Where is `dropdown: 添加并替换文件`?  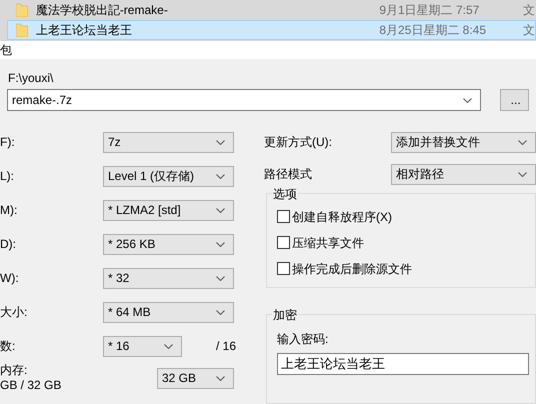
dropdown: 添加并替换文件 is located at coordinates (463, 142).